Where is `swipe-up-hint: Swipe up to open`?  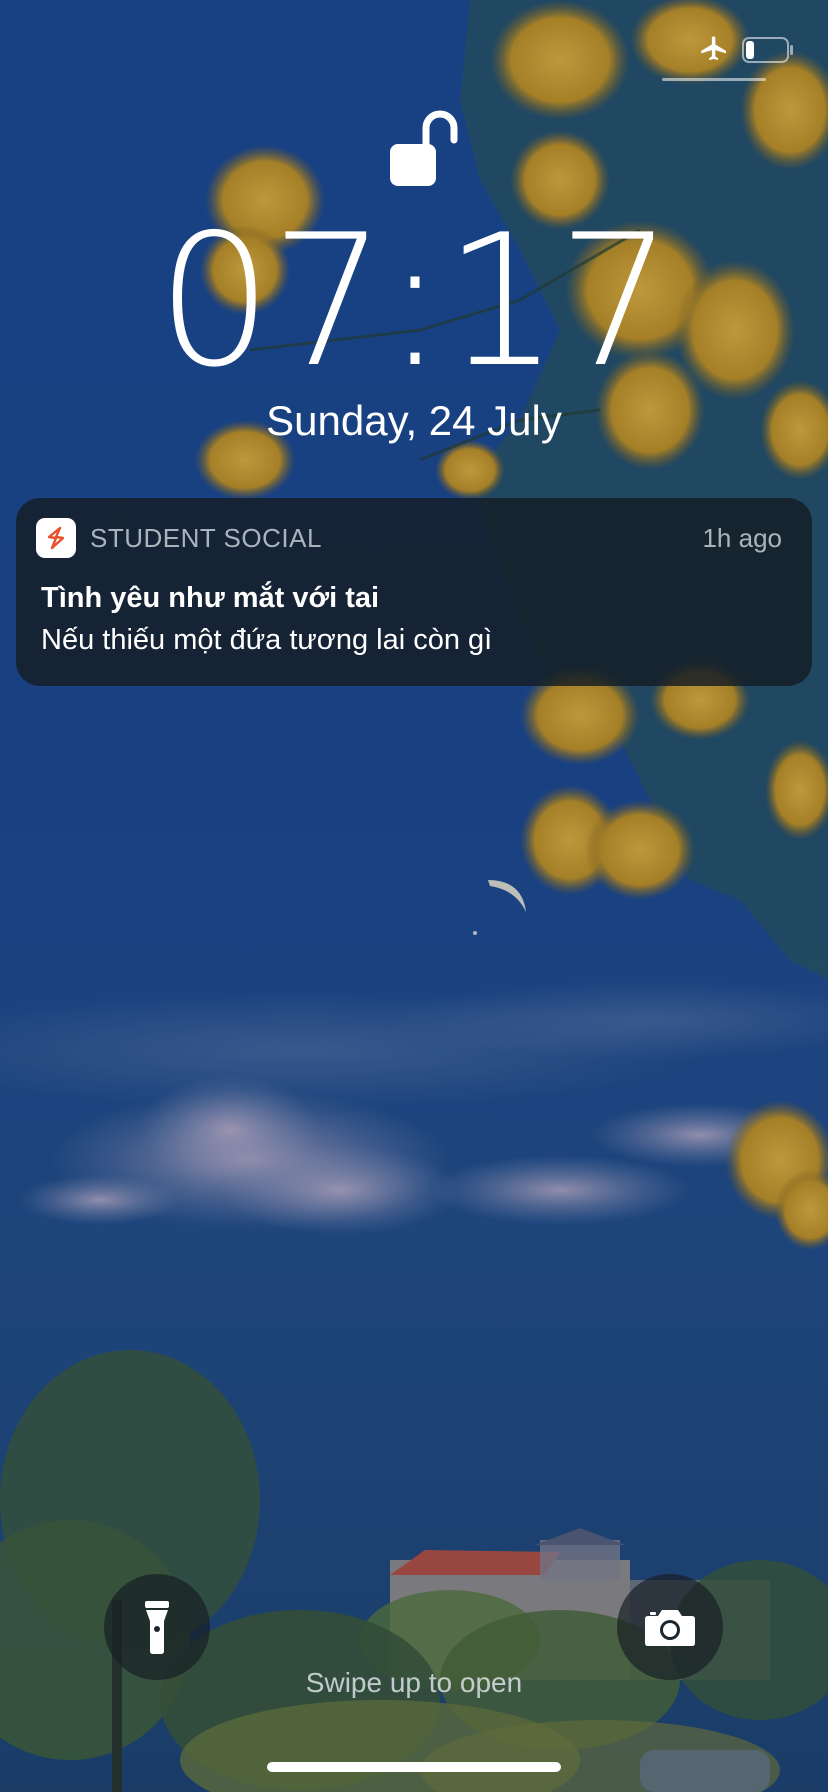 swipe-up-hint: Swipe up to open is located at coordinates (414, 1682).